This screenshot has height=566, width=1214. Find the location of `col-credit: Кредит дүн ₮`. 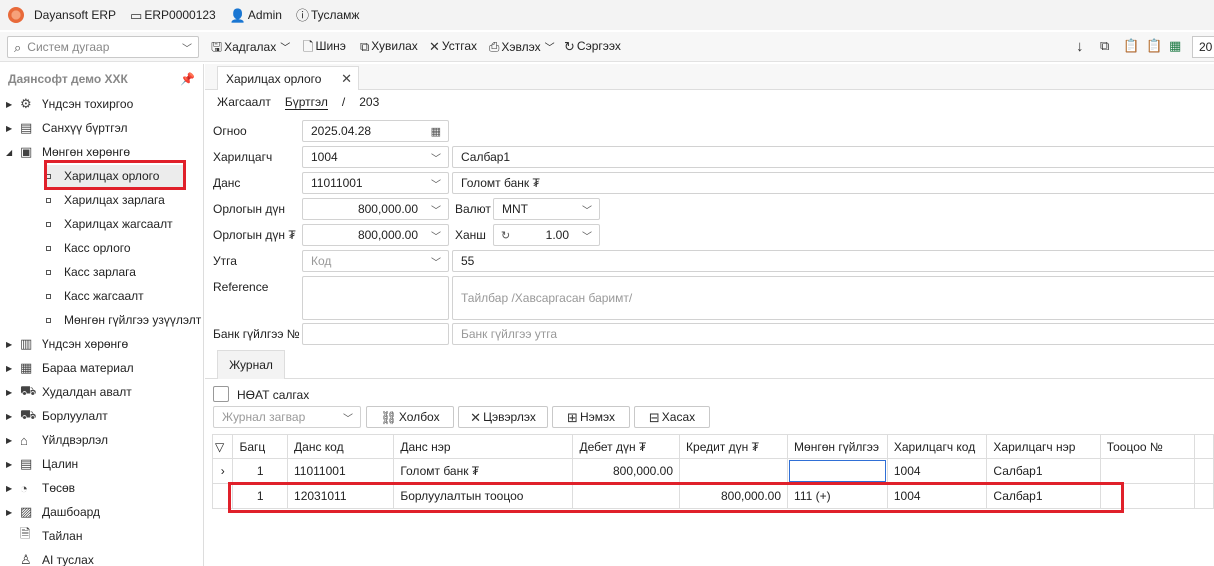

col-credit: Кредит дүн ₮ is located at coordinates (734, 446).